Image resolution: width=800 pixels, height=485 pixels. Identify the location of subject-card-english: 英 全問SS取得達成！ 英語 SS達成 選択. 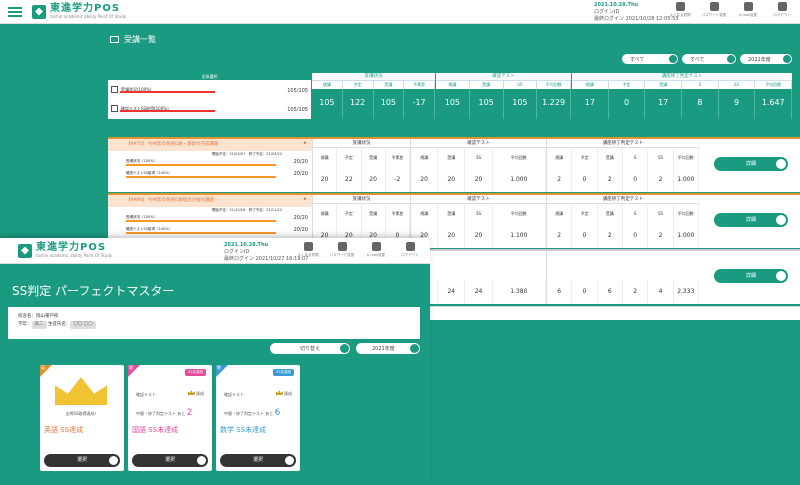
(82, 418).